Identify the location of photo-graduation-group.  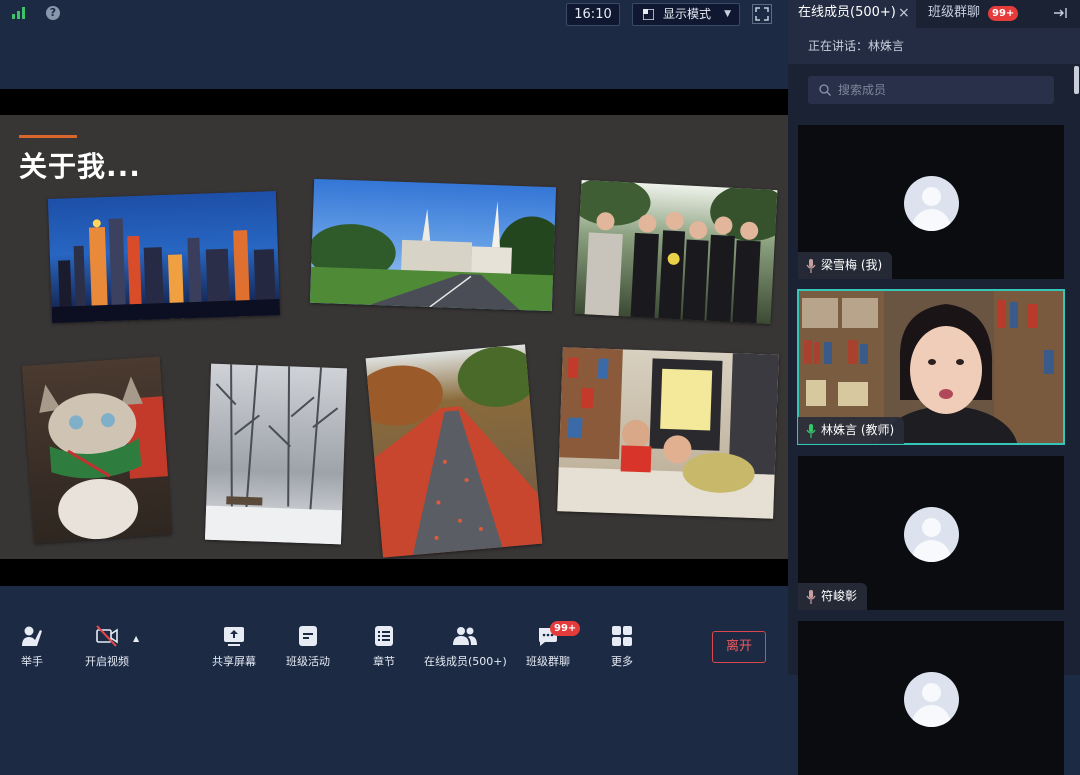
(676, 252).